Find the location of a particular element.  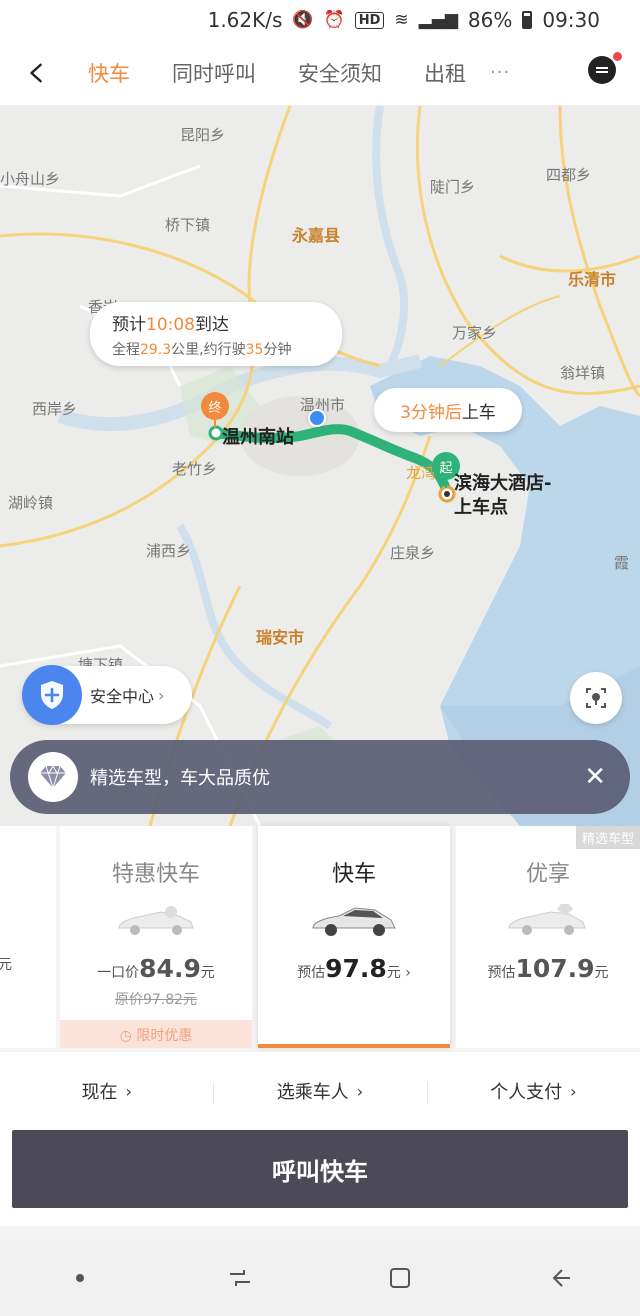

safety-center-label: 安全中心 is located at coordinates (122, 696).